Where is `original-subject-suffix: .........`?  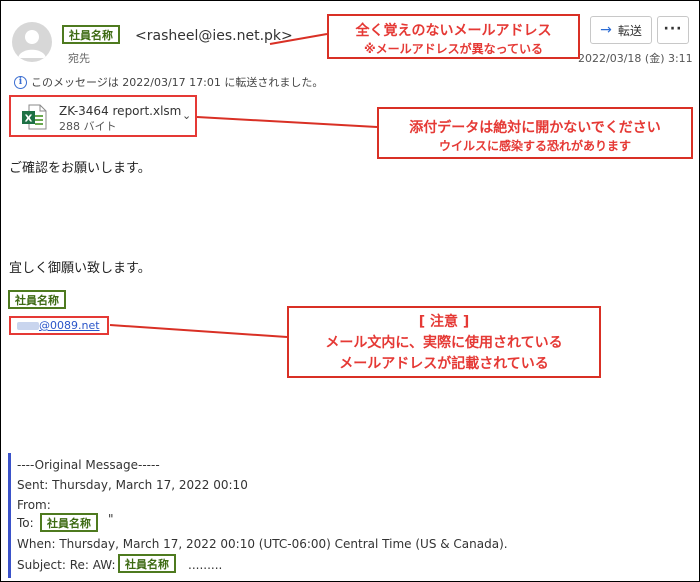
original-subject-suffix: ......... is located at coordinates (205, 565).